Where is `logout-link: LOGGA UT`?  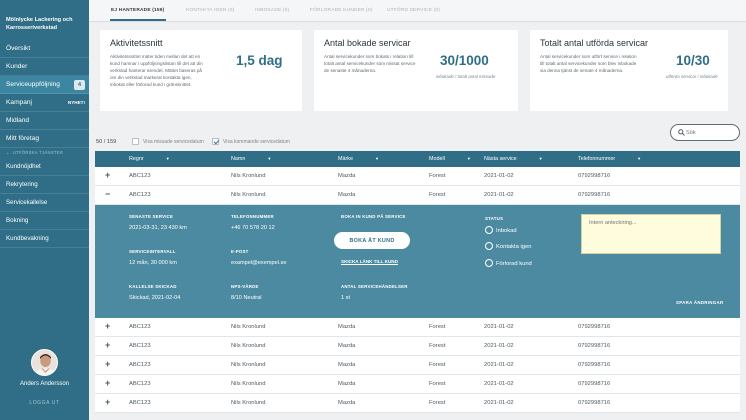 logout-link: LOGGA UT is located at coordinates (44, 403).